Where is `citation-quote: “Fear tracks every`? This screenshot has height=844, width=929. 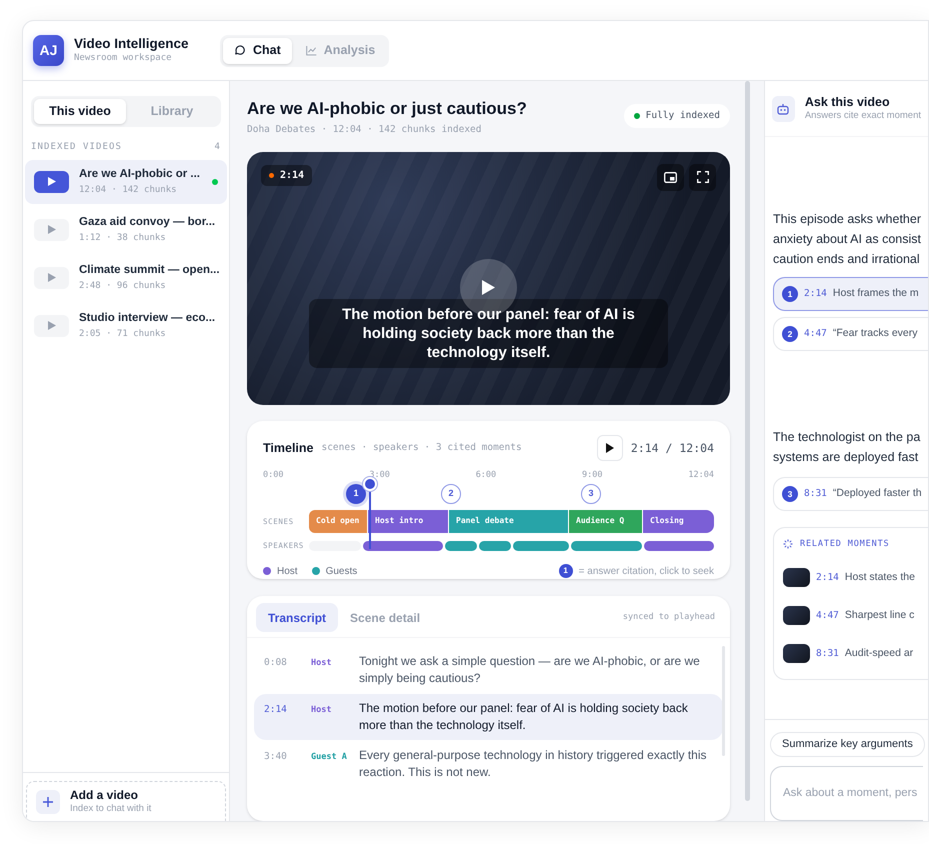
citation-quote: “Fear tracks every is located at coordinates (875, 334).